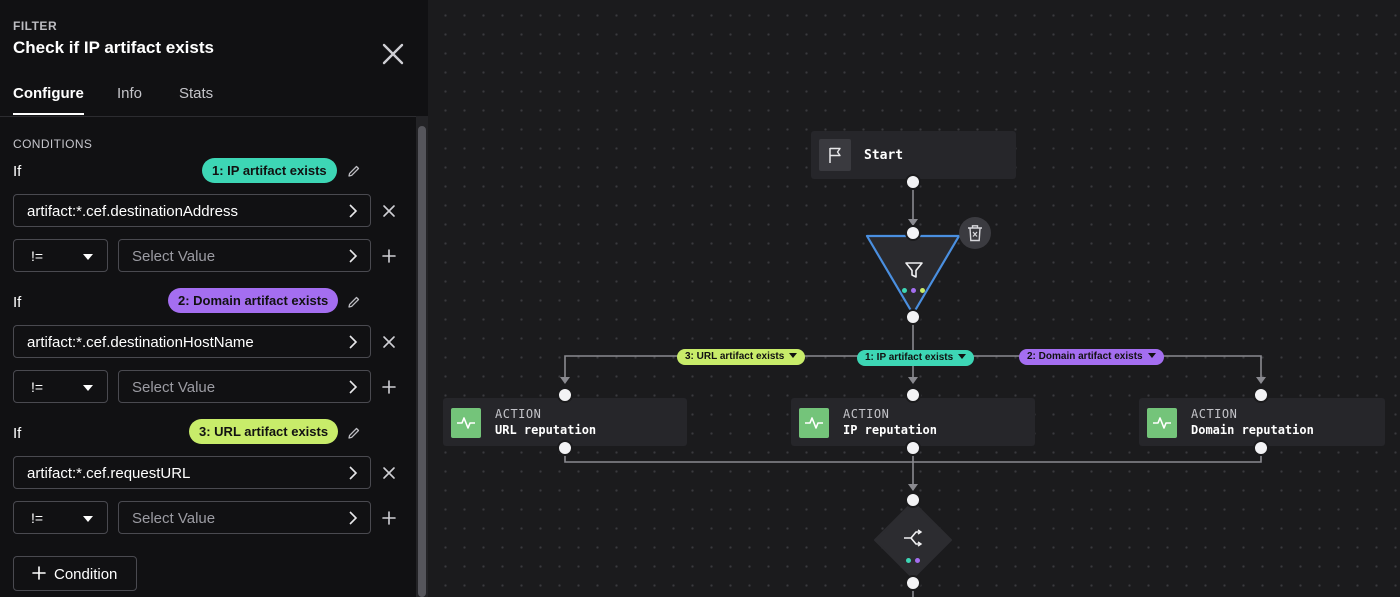 Image resolution: width=1400 pixels, height=597 pixels. What do you see at coordinates (546, 430) in the screenshot?
I see `action-name: URL reputation` at bounding box center [546, 430].